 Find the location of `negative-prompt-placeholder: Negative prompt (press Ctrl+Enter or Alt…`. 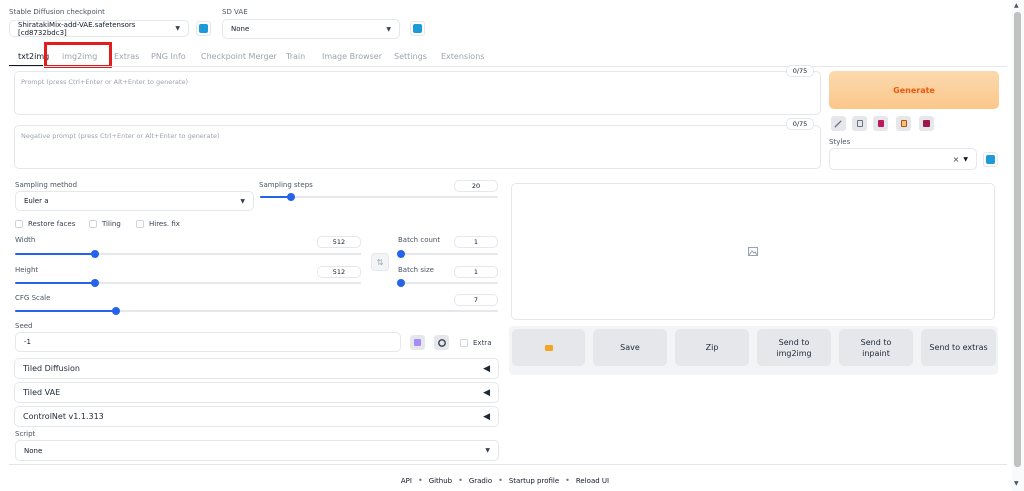

negative-prompt-placeholder: Negative prompt (press Ctrl+Enter or Alt… is located at coordinates (120, 136).